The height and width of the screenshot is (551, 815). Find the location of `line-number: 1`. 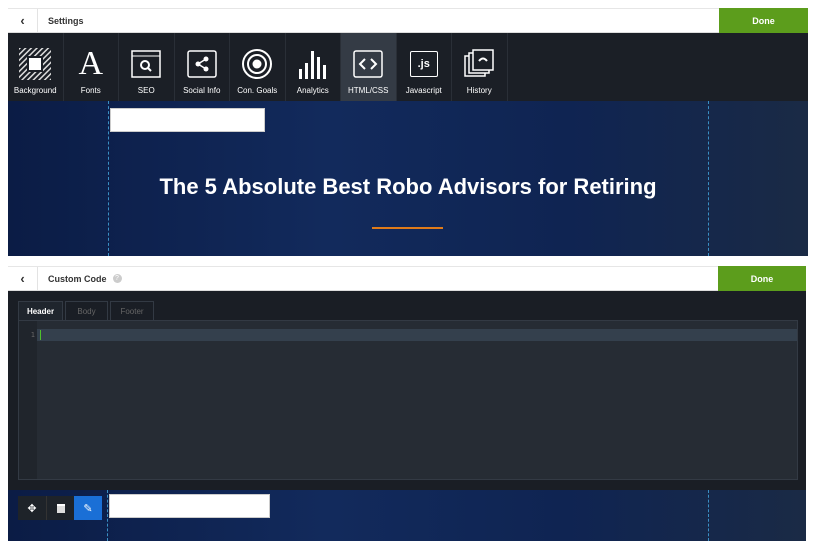

line-number: 1 is located at coordinates (32, 335).